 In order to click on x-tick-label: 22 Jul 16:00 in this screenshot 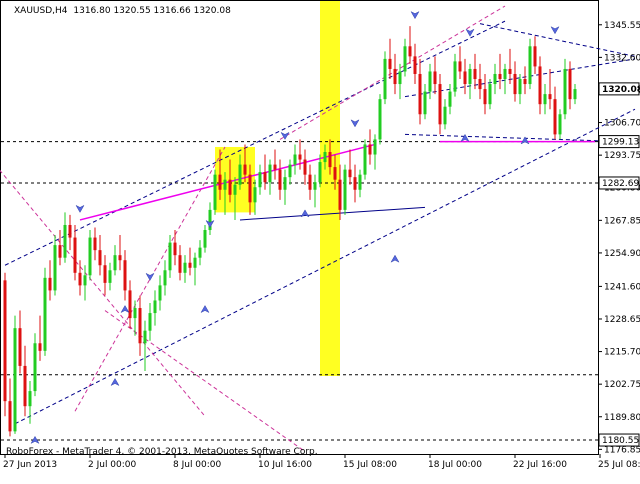, I will do `click(540, 465)`.